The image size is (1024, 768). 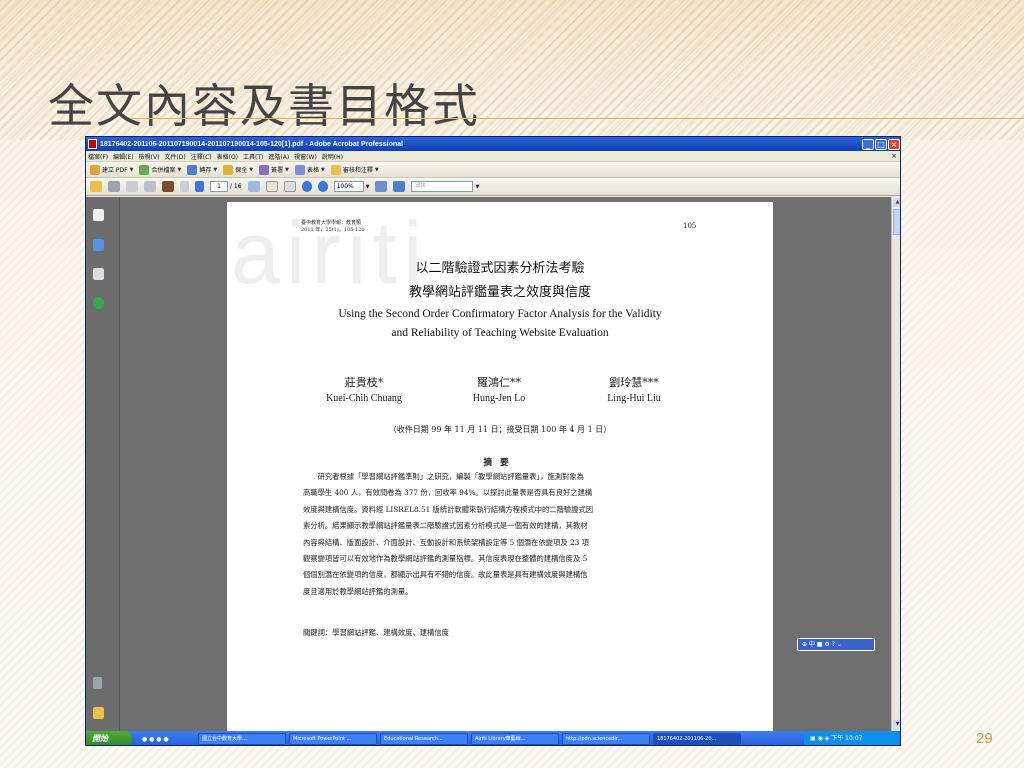 What do you see at coordinates (92, 144) in the screenshot?
I see `pdf-app-icon` at bounding box center [92, 144].